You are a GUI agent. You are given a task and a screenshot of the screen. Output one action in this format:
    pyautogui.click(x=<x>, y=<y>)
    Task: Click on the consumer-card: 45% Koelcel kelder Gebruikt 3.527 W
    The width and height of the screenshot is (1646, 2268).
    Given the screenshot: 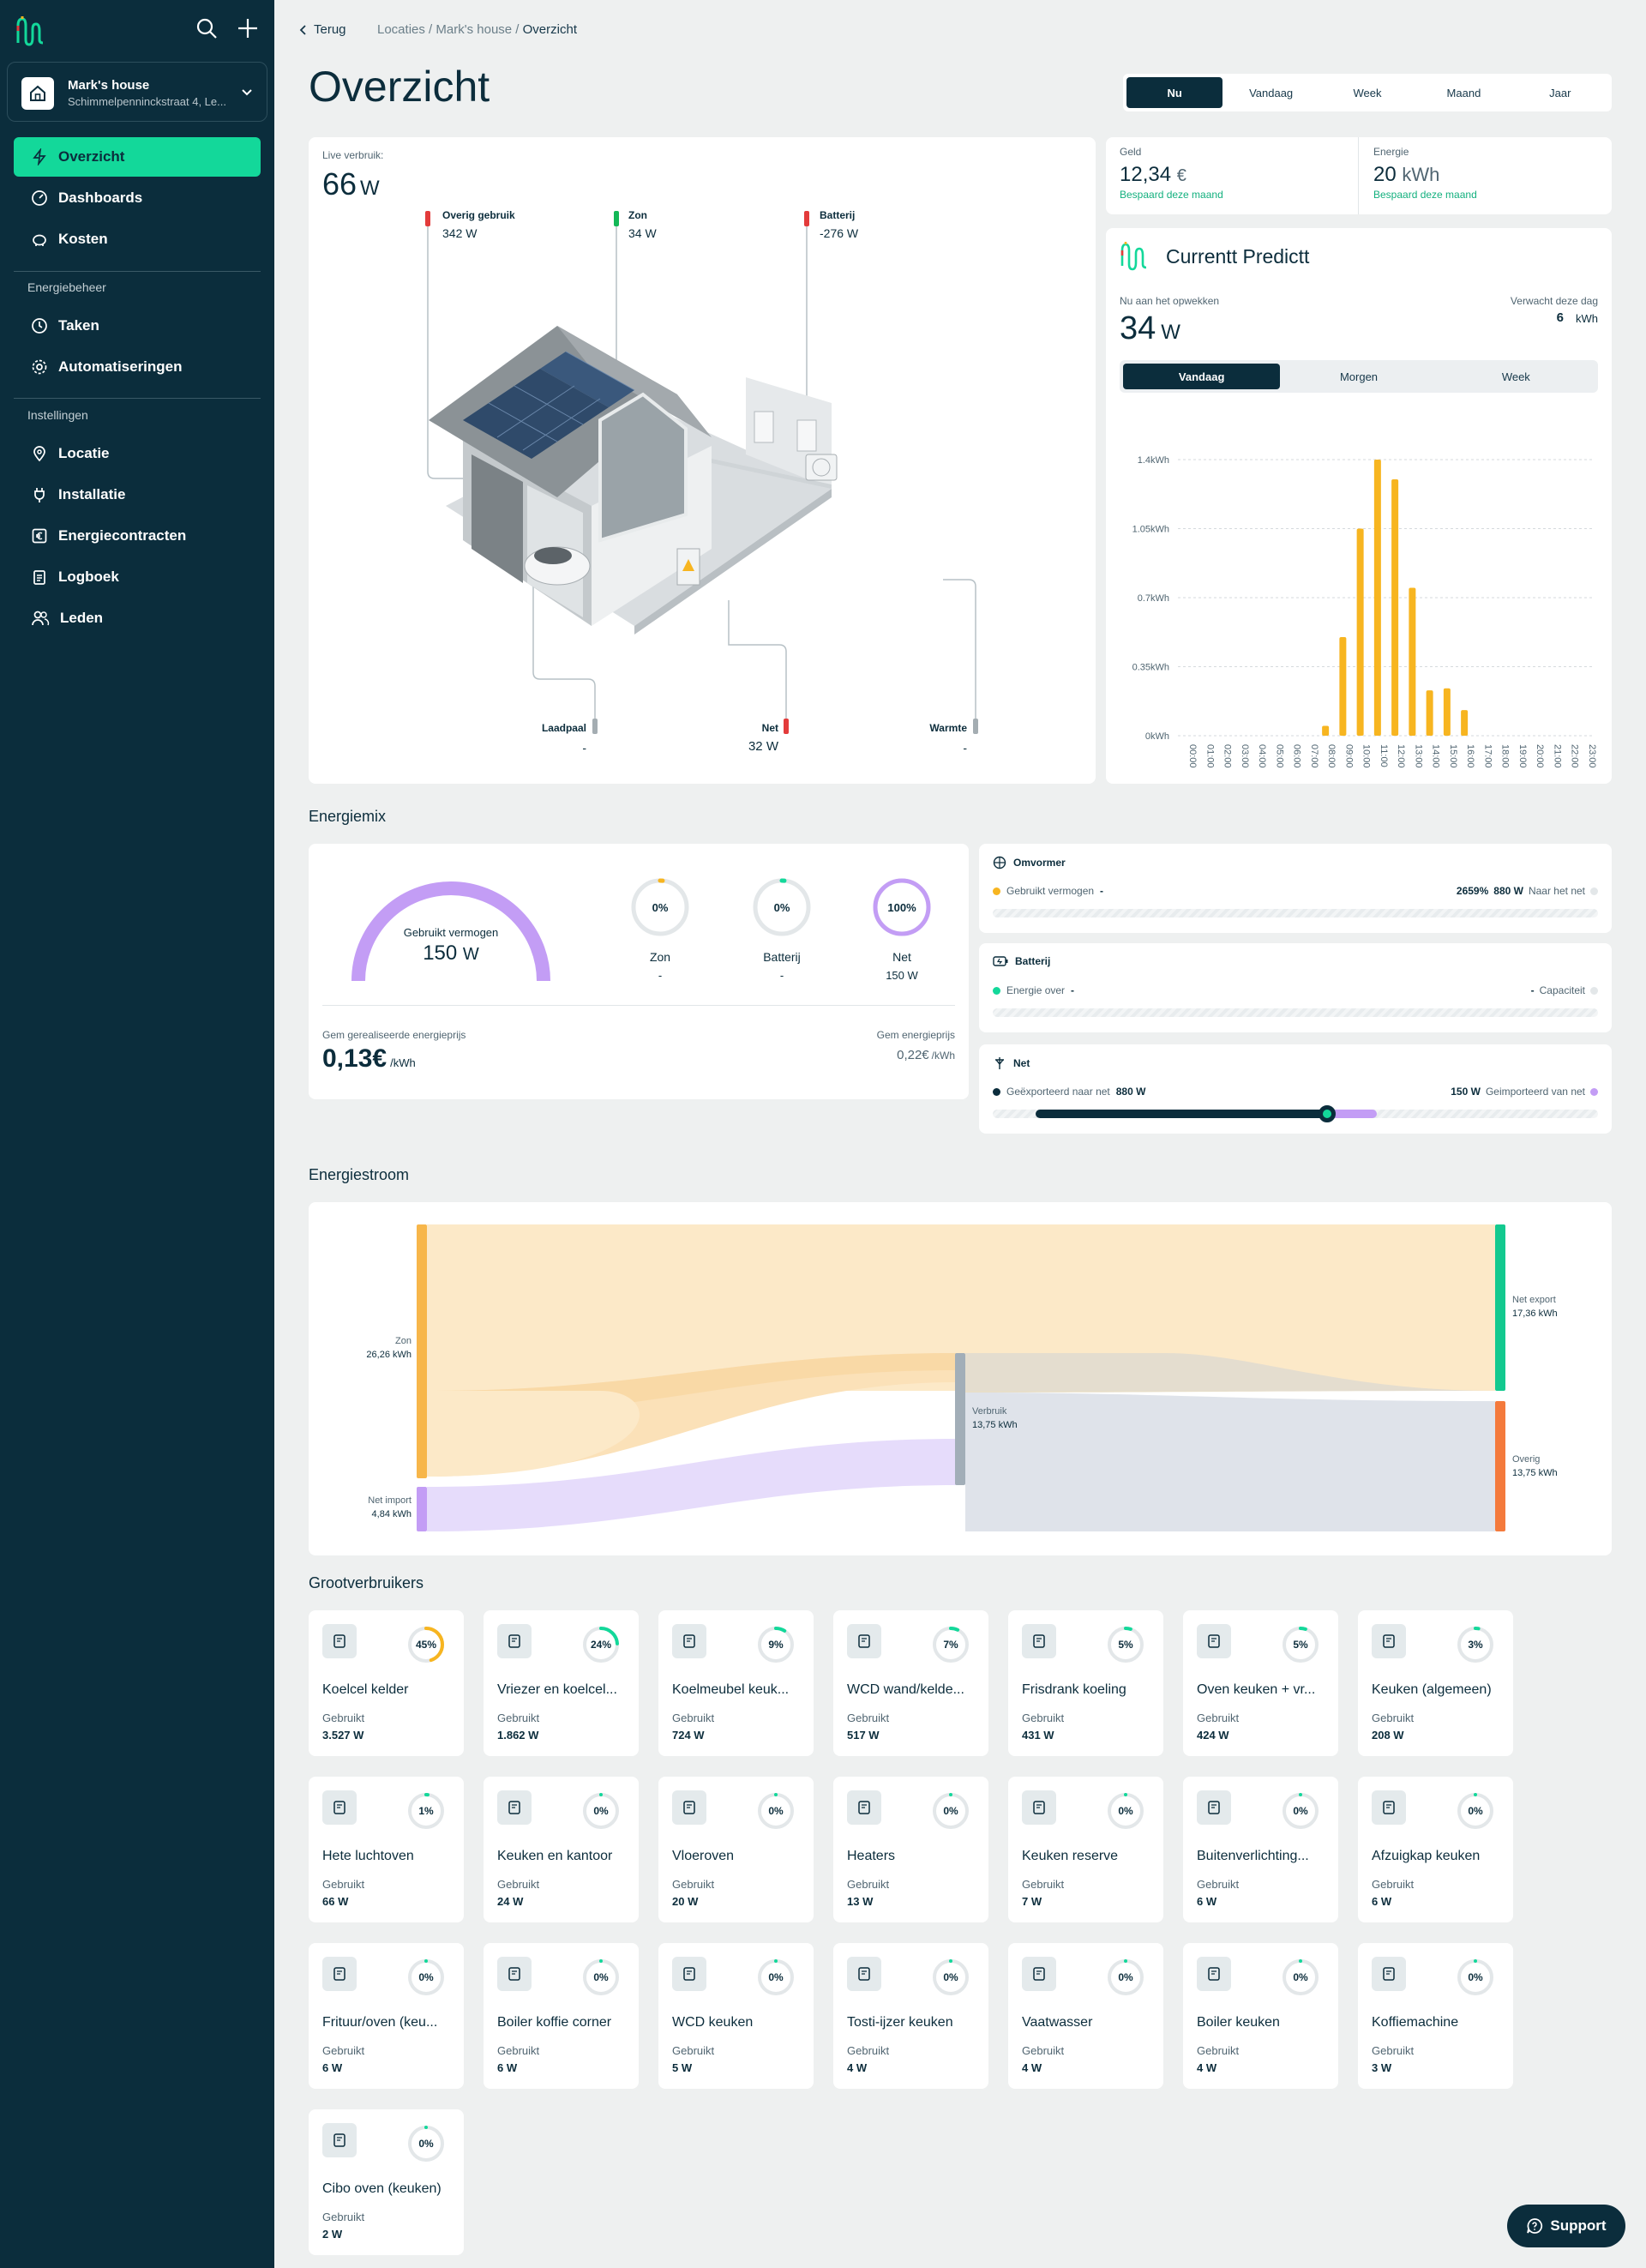 What is the action you would take?
    pyautogui.click(x=386, y=1683)
    